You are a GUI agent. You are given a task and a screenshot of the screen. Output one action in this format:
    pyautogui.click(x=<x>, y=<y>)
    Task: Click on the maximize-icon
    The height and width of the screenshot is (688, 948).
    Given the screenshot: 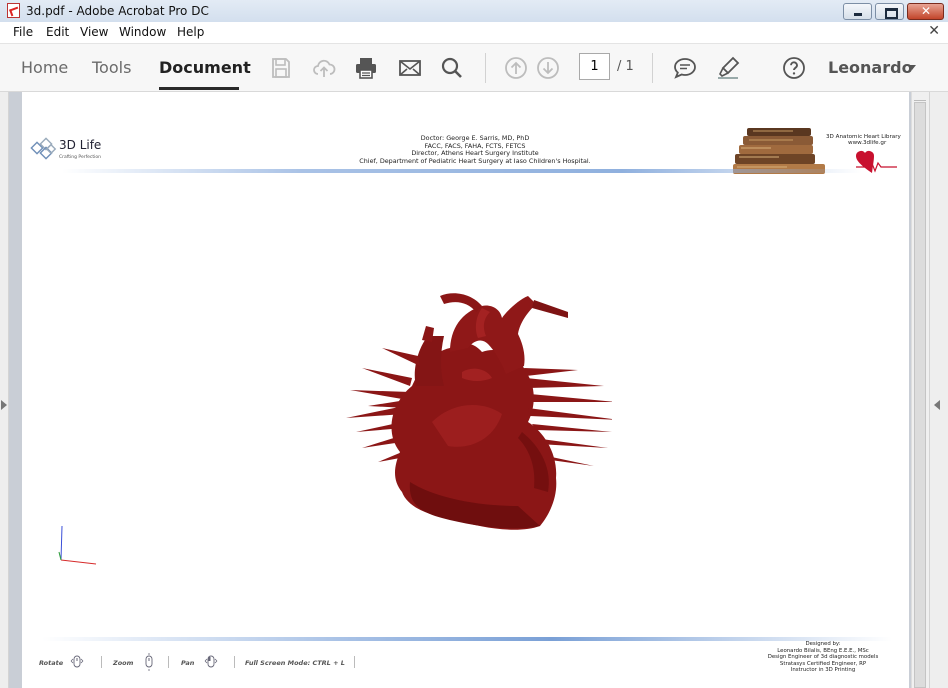 What is the action you would take?
    pyautogui.click(x=891, y=13)
    